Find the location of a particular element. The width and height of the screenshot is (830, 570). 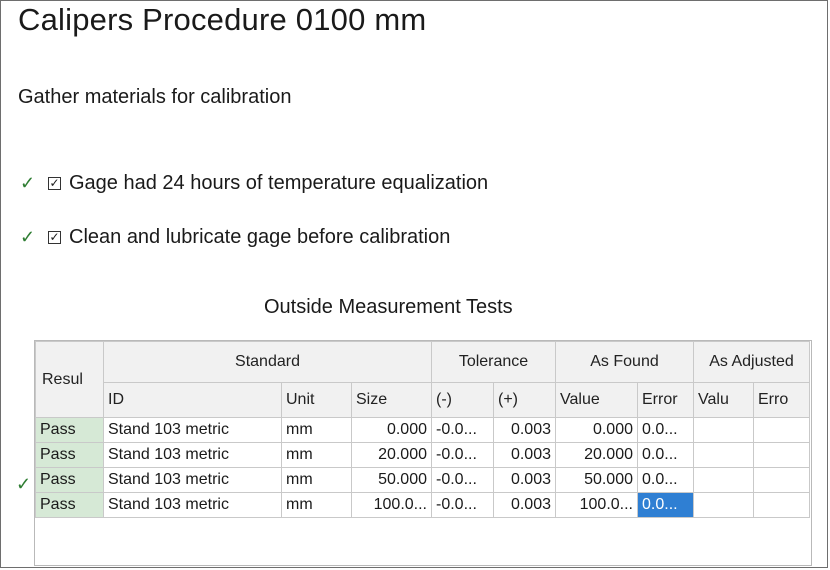

column-header-unit: Unit is located at coordinates (316, 400).